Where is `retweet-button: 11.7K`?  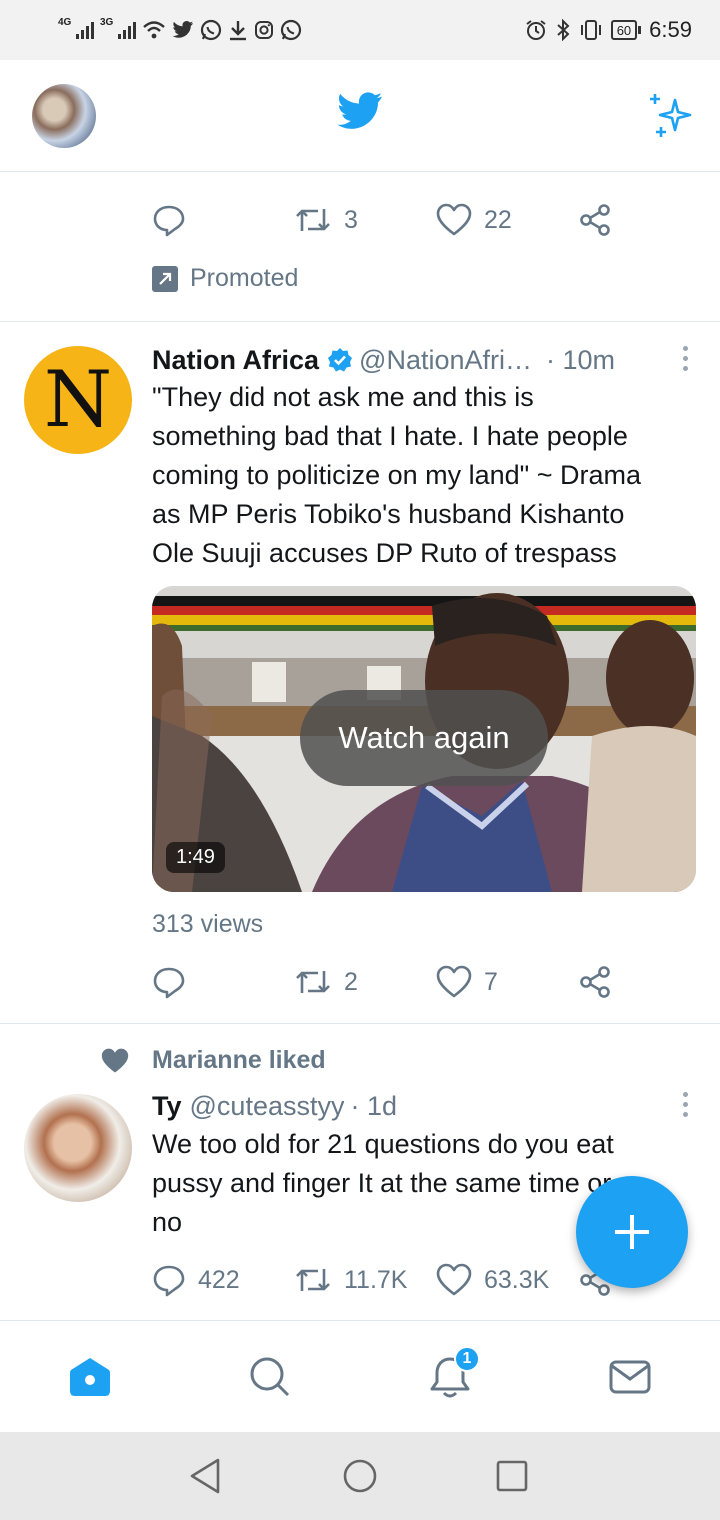 retweet-button: 11.7K is located at coordinates (350, 1280).